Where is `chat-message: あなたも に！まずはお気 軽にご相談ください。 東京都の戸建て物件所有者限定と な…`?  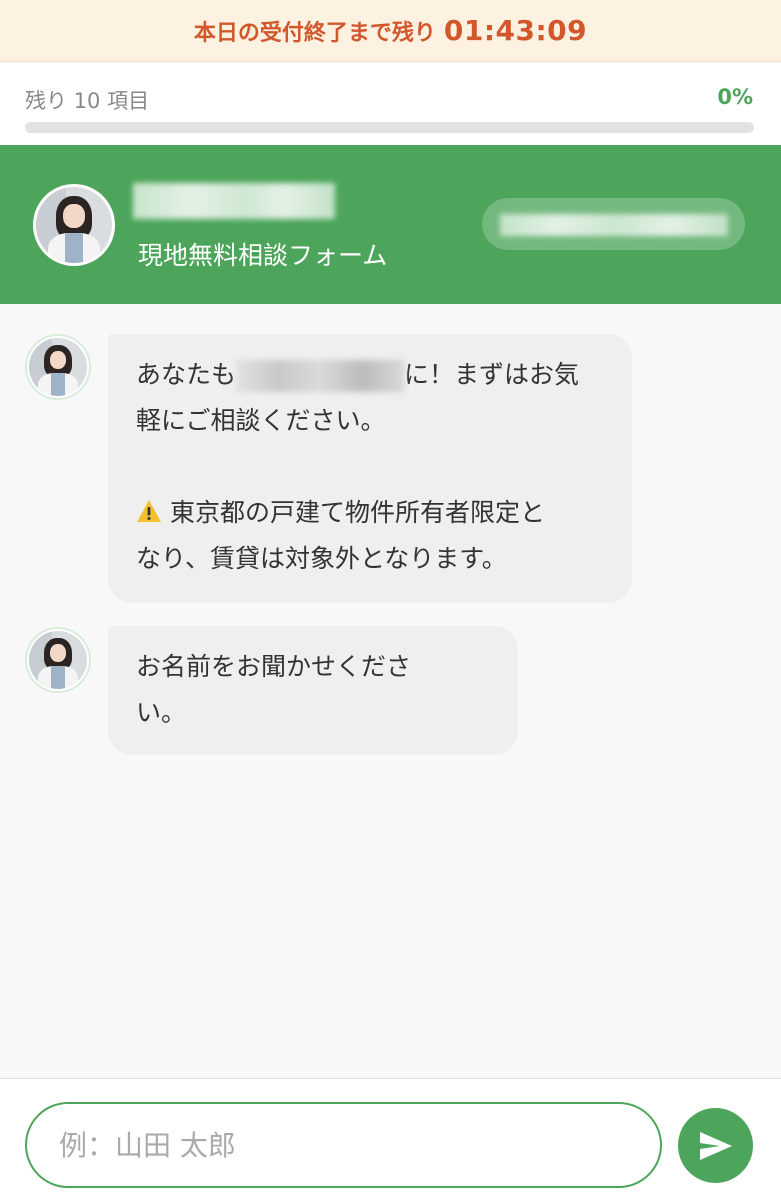
chat-message: あなたも に！まずはお気 軽にご相談ください。 東京都の戸建て物件所有者限定と な… is located at coordinates (370, 468).